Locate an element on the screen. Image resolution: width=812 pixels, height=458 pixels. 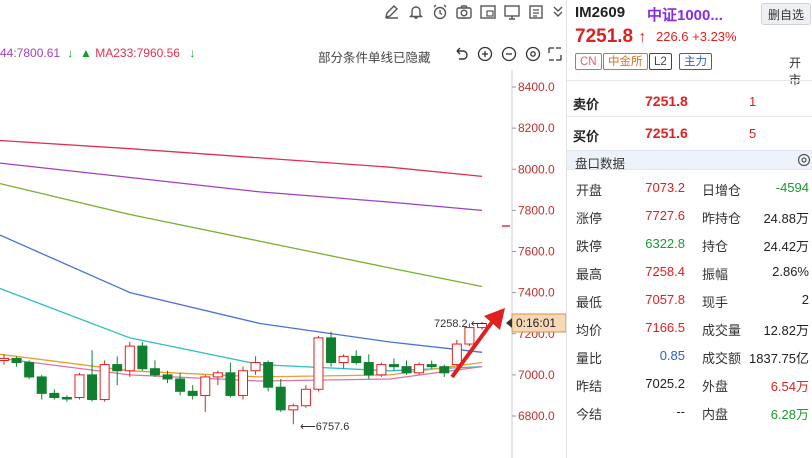
bid-label: 买价 is located at coordinates (586, 136).